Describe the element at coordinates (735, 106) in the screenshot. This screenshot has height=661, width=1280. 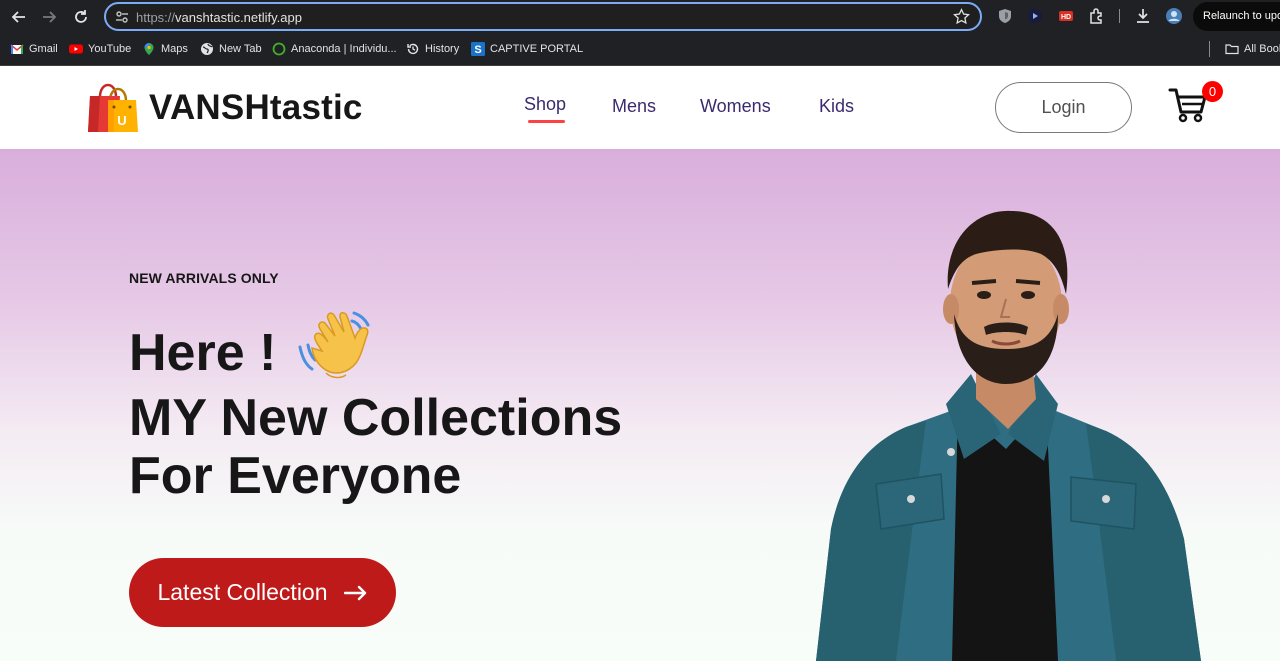
I see `nav-womens: Womens` at that location.